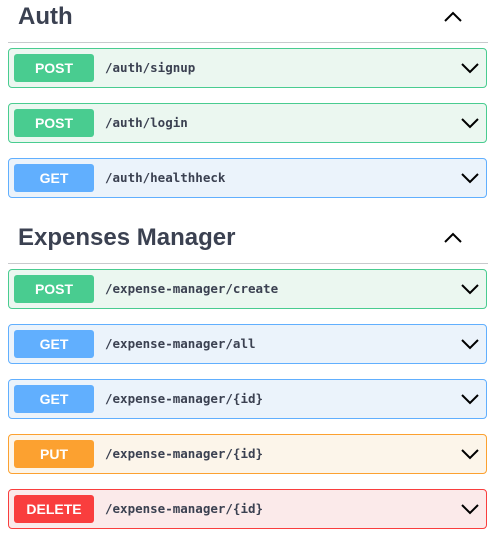 Image resolution: width=498 pixels, height=541 pixels. I want to click on tag-header-auth: Auth, so click(248, 21).